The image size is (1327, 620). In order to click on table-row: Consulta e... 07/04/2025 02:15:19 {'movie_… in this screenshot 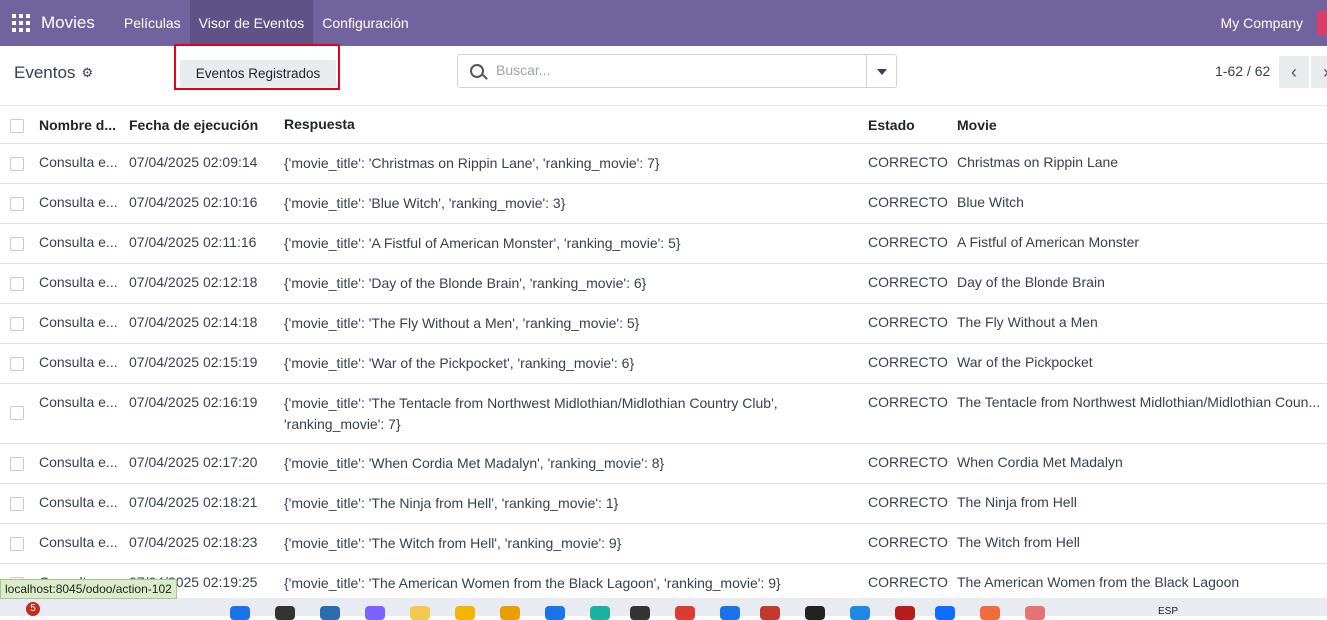, I will do `click(663, 364)`.